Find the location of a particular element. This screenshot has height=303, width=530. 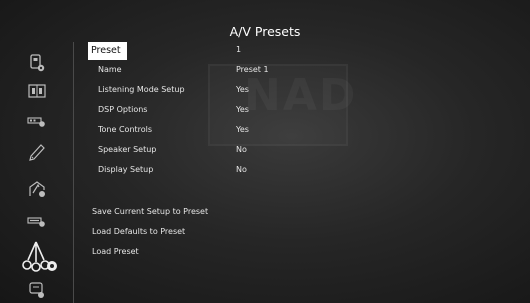

load-preset-button: Load Preset is located at coordinates (115, 251).